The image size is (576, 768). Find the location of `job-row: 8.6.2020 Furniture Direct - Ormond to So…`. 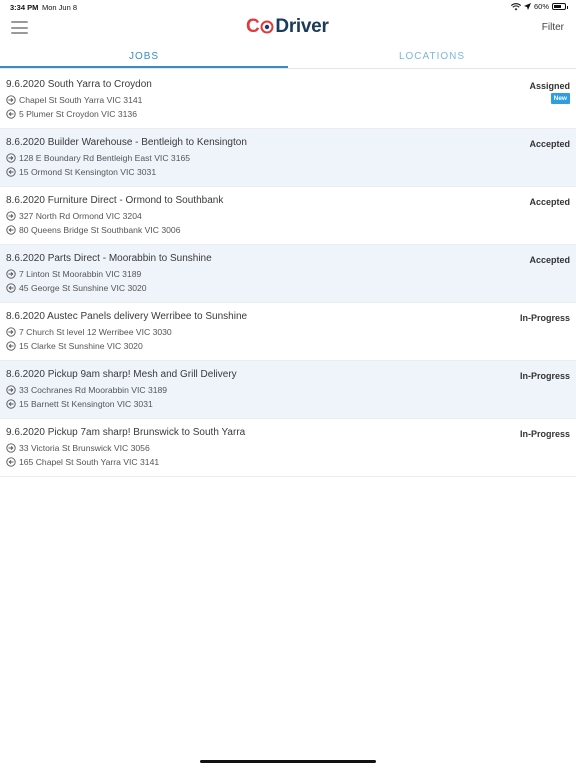

job-row: 8.6.2020 Furniture Direct - Ormond to So… is located at coordinates (288, 216).